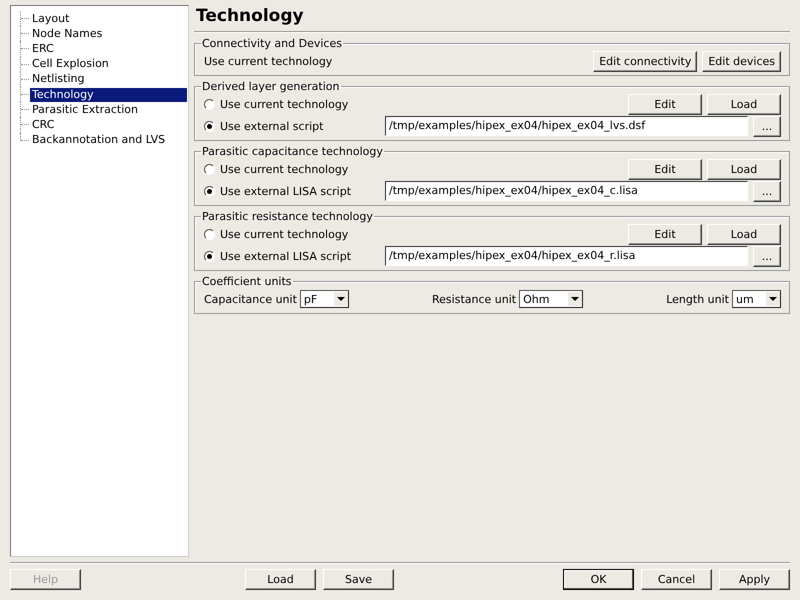  What do you see at coordinates (754, 579) in the screenshot?
I see `footer-button: Apply` at bounding box center [754, 579].